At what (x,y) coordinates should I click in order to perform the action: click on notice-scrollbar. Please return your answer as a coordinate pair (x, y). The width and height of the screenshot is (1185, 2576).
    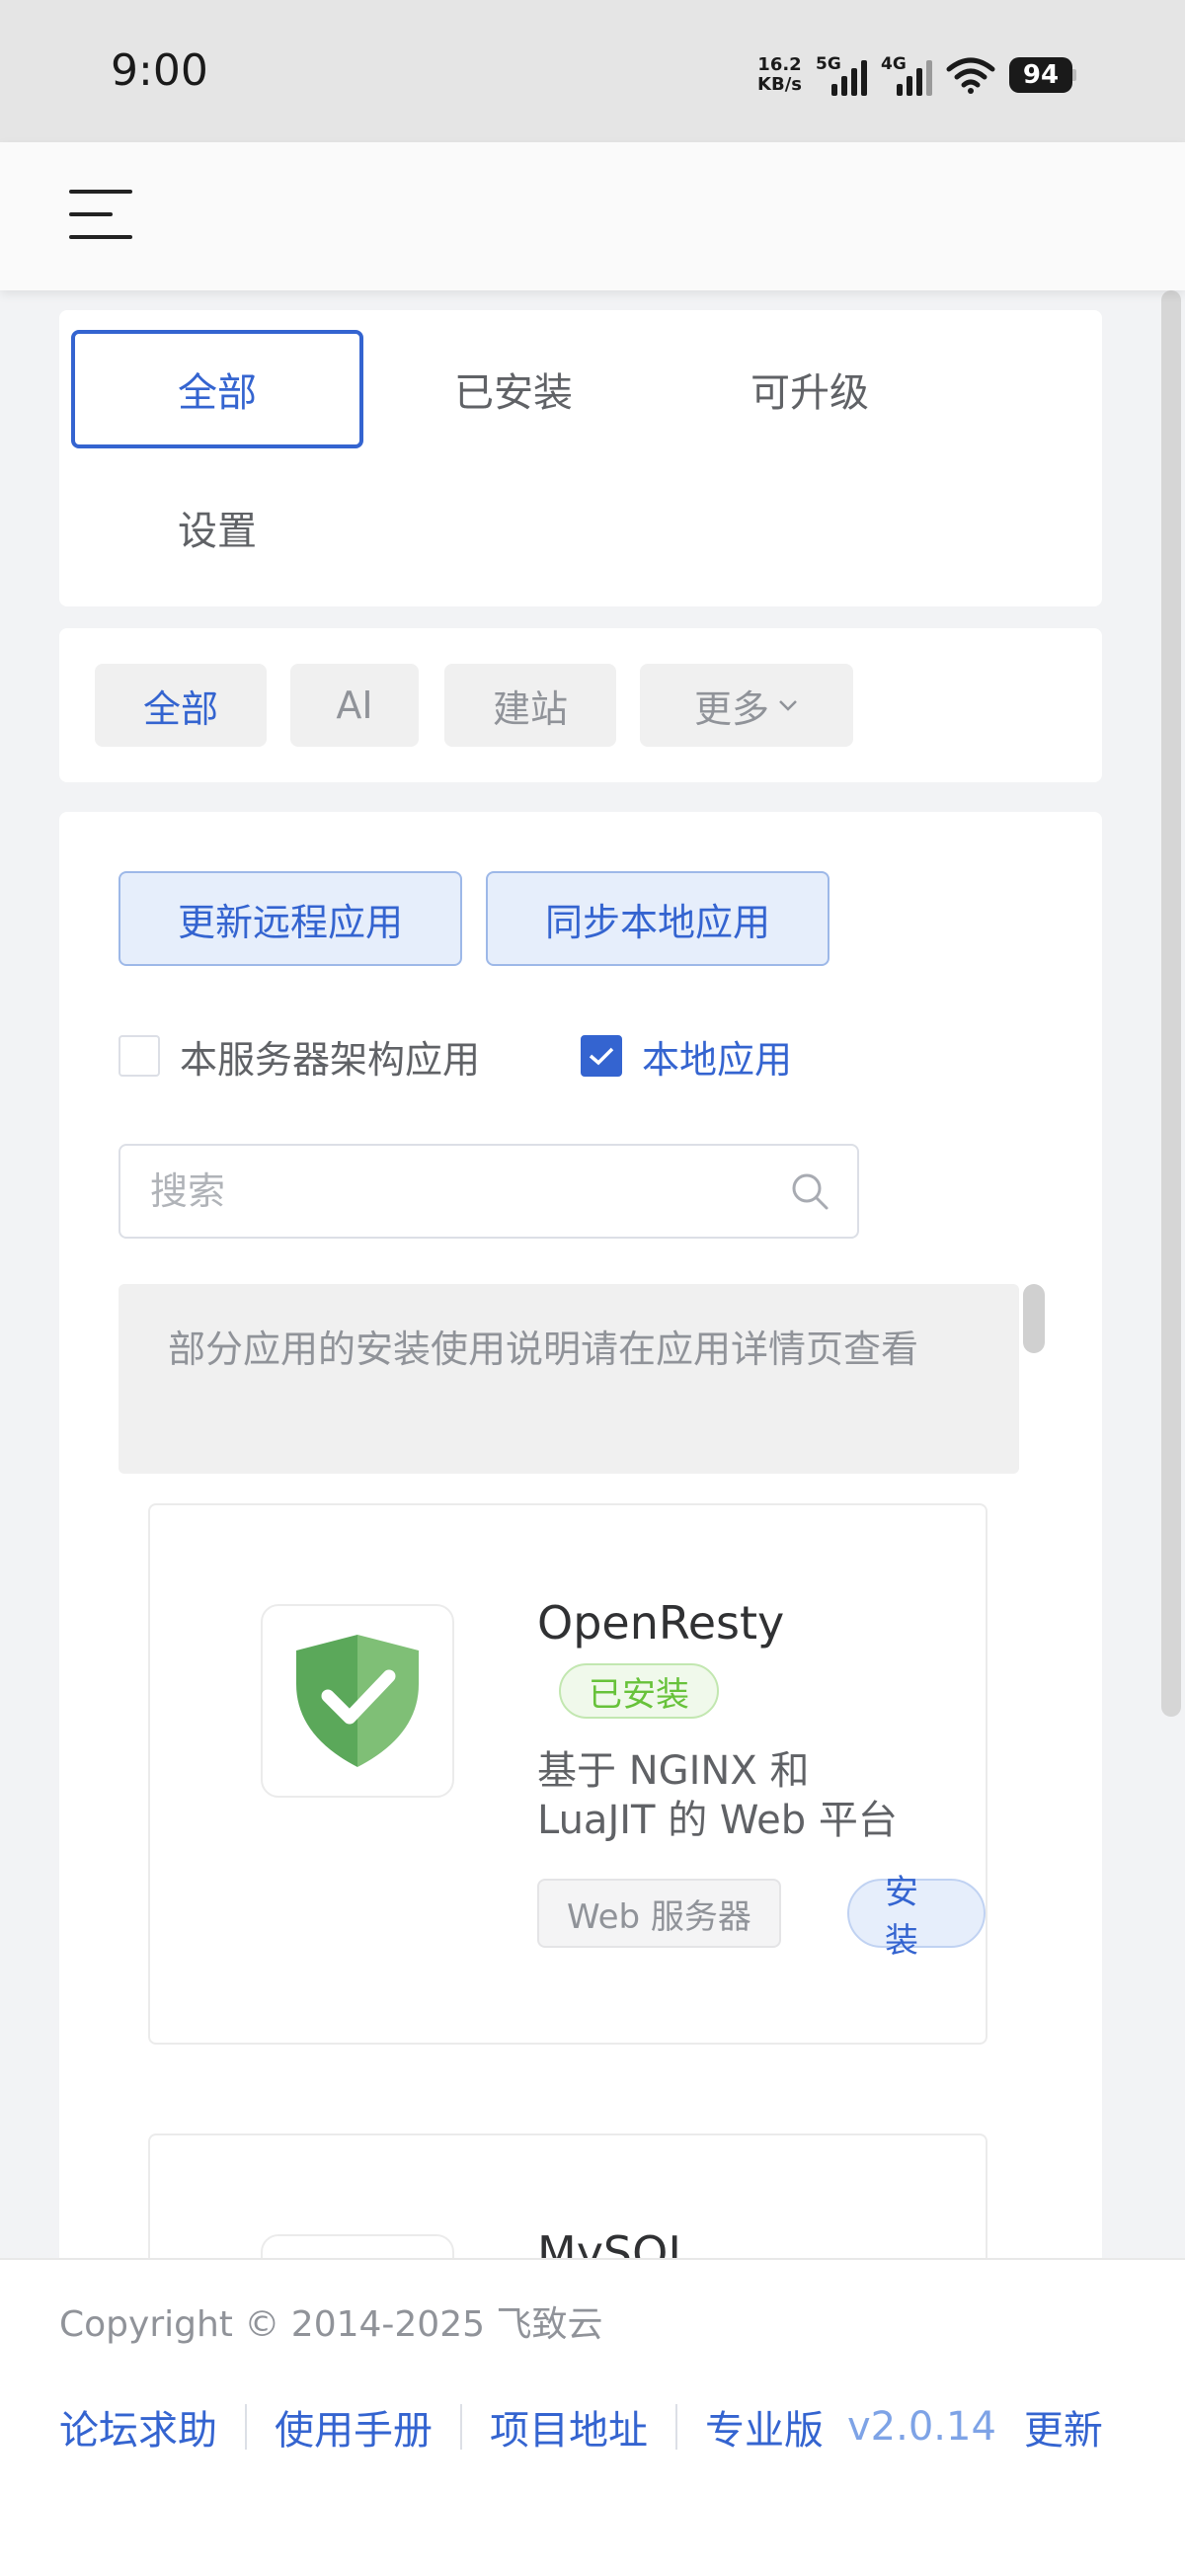
    Looking at the image, I should click on (1034, 1318).